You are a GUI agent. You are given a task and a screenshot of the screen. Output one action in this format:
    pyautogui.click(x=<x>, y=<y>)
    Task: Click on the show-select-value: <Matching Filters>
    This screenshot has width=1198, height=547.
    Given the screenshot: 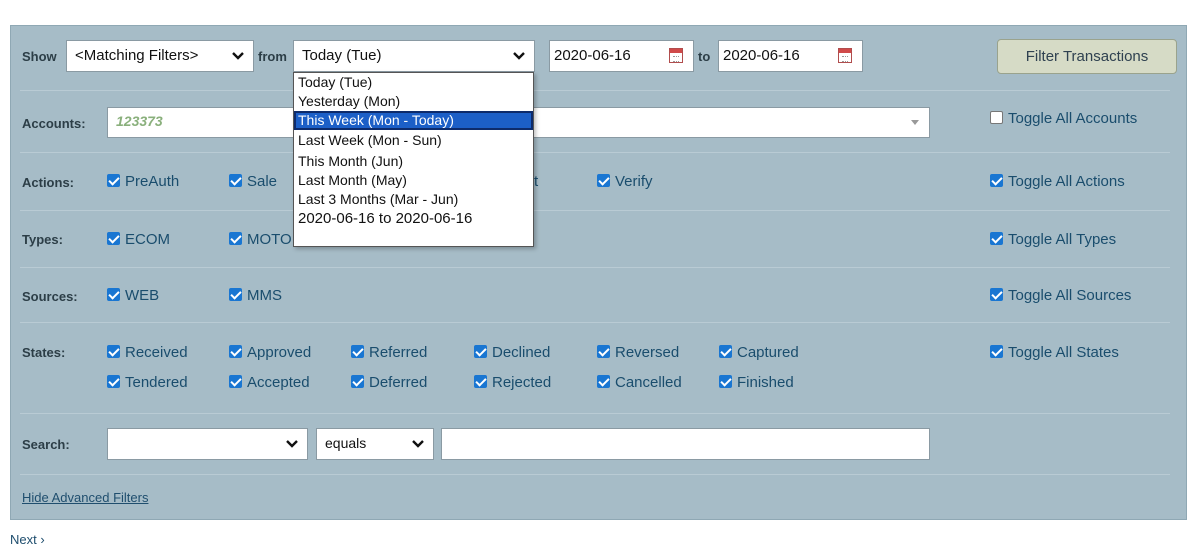 What is the action you would take?
    pyautogui.click(x=137, y=55)
    